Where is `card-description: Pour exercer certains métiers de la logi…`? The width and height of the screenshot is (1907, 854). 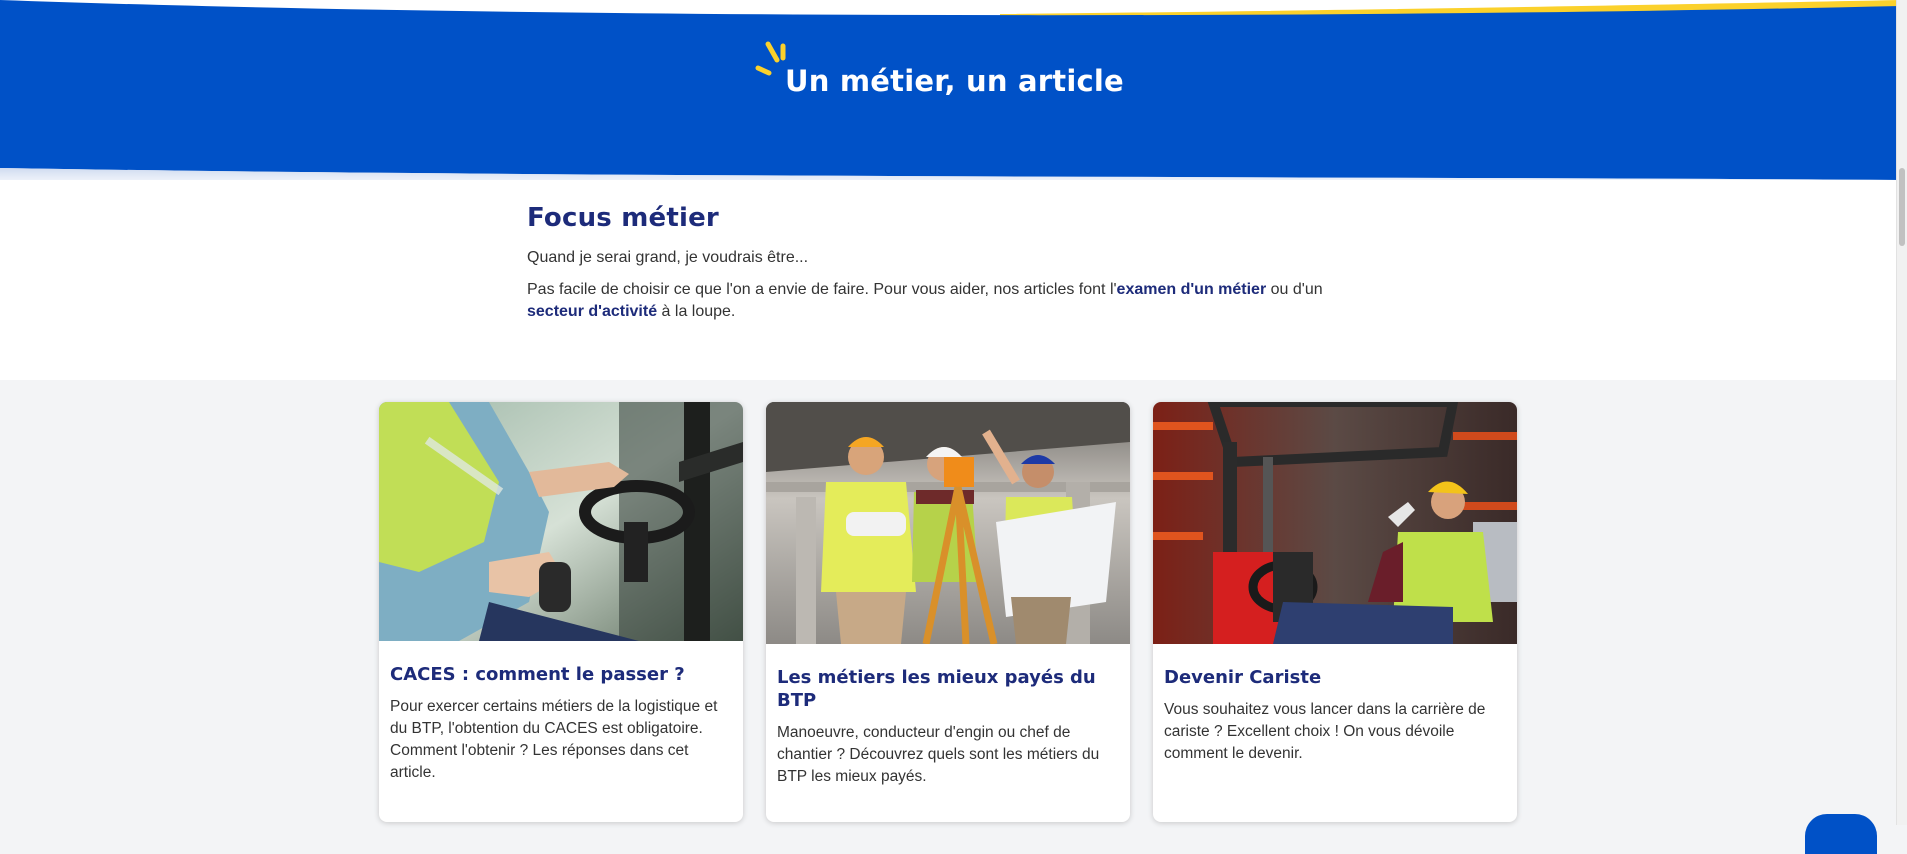 card-description: Pour exercer certains métiers de la logi… is located at coordinates (554, 739).